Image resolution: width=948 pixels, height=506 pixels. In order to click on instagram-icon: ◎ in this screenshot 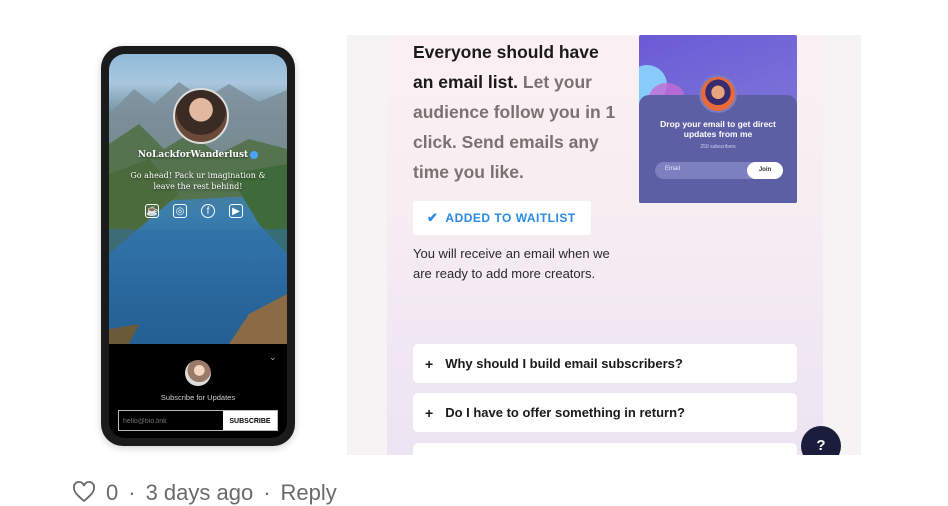, I will do `click(180, 211)`.